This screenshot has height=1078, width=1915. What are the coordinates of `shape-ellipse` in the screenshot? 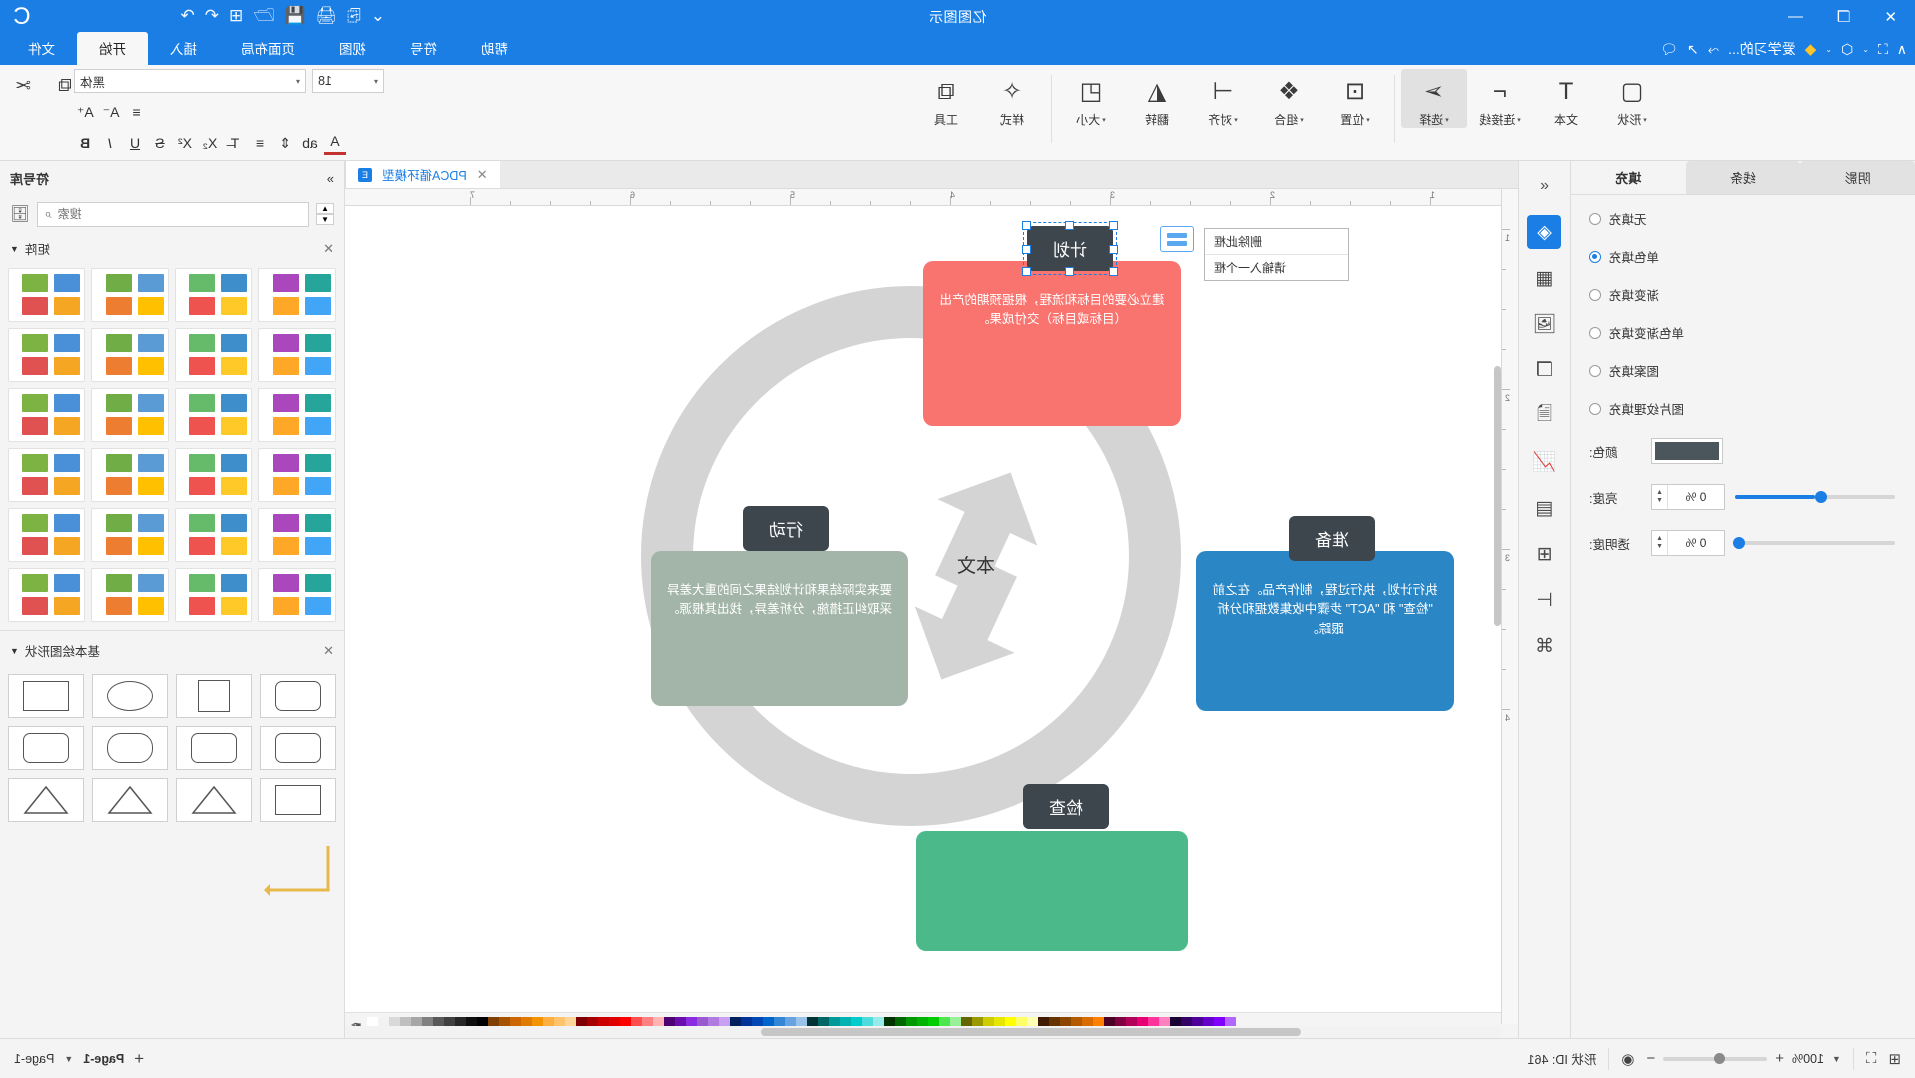 It's located at (130, 696).